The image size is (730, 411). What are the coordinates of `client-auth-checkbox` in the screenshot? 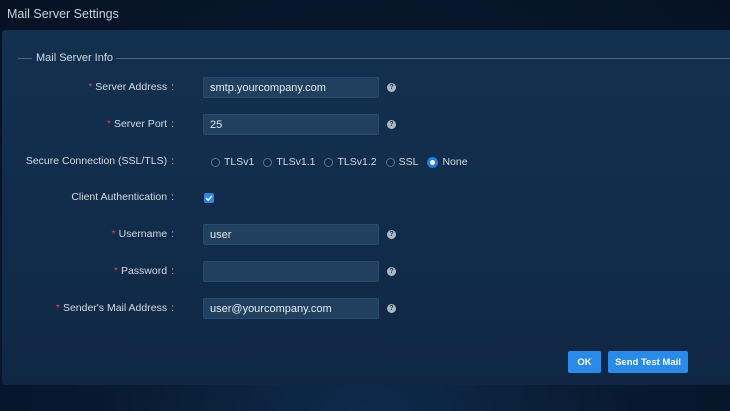 It's located at (209, 198).